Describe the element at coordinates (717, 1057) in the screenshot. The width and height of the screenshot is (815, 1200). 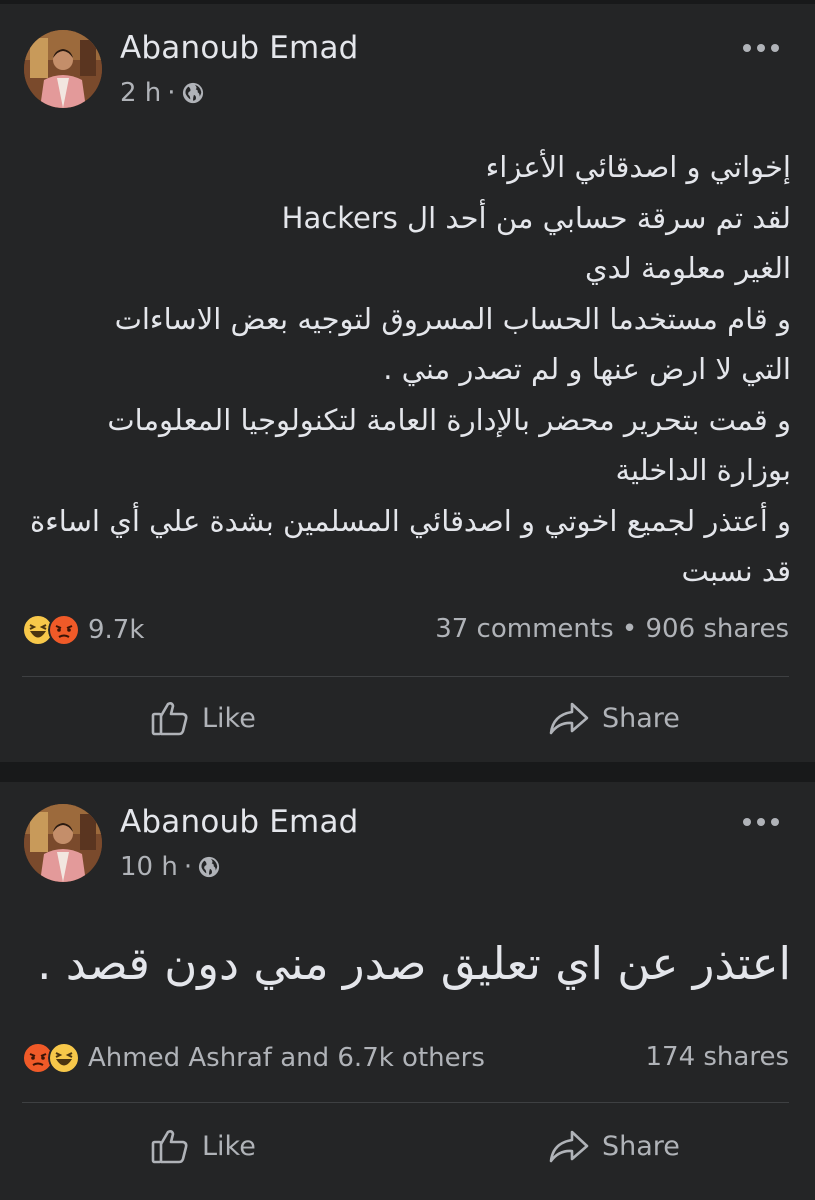
I see `post-stats: 174 shares` at that location.